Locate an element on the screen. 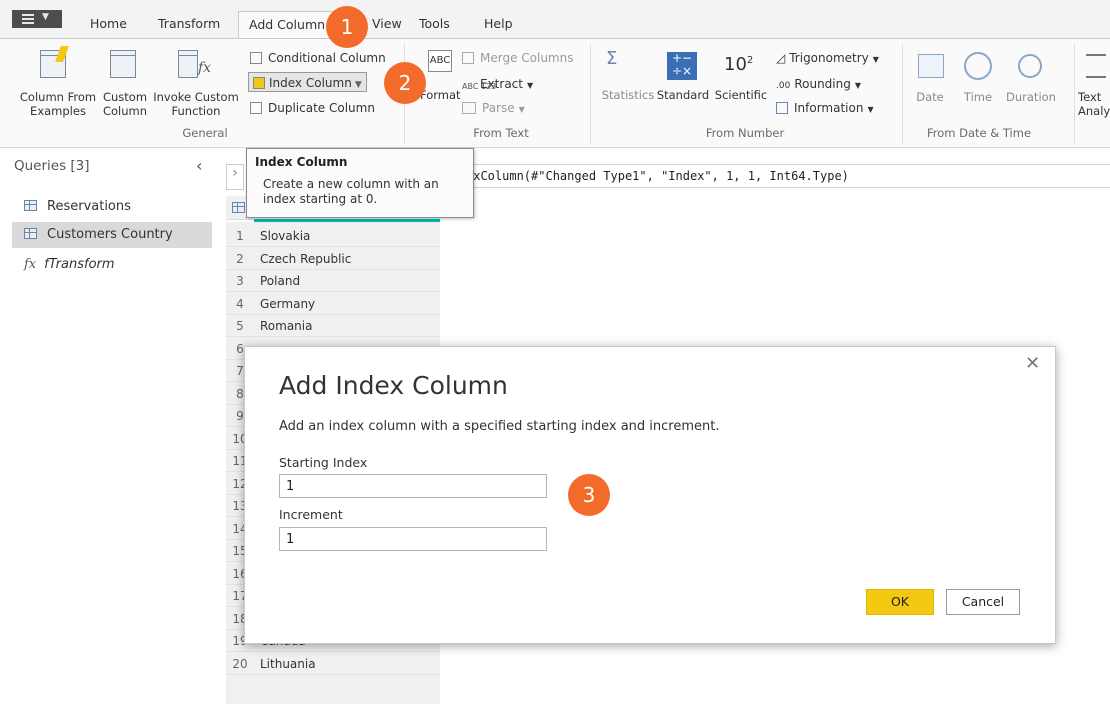  trigonometry-button: ◿ Trigonometry ▼ is located at coordinates (827, 58).